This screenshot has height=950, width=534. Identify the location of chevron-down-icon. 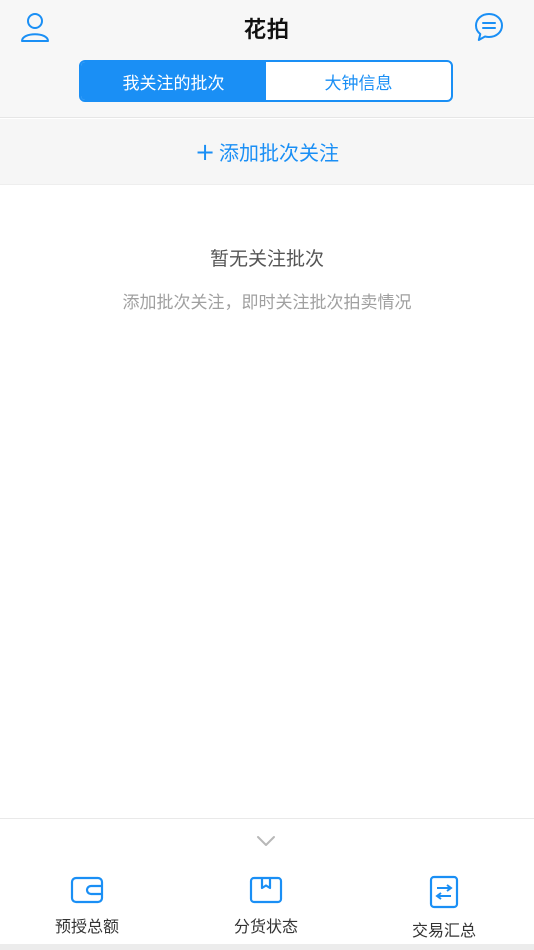
(266, 841).